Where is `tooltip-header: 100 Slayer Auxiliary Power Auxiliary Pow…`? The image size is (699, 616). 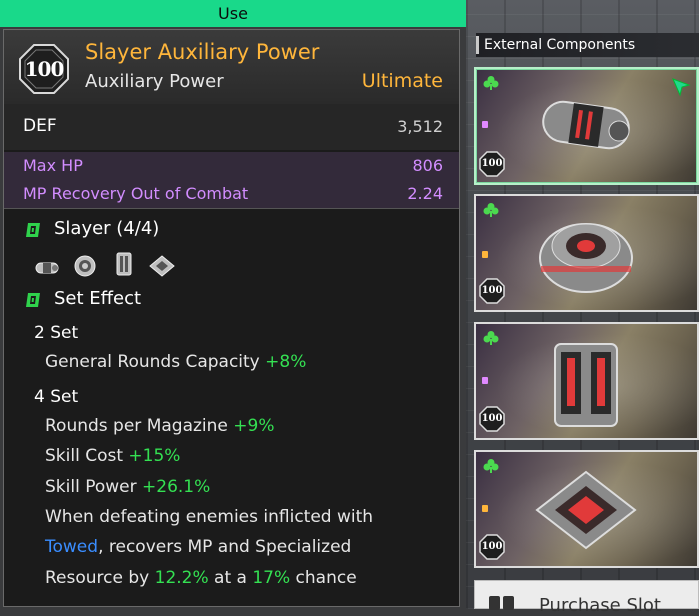
tooltip-header: 100 Slayer Auxiliary Power Auxiliary Pow… is located at coordinates (231, 67).